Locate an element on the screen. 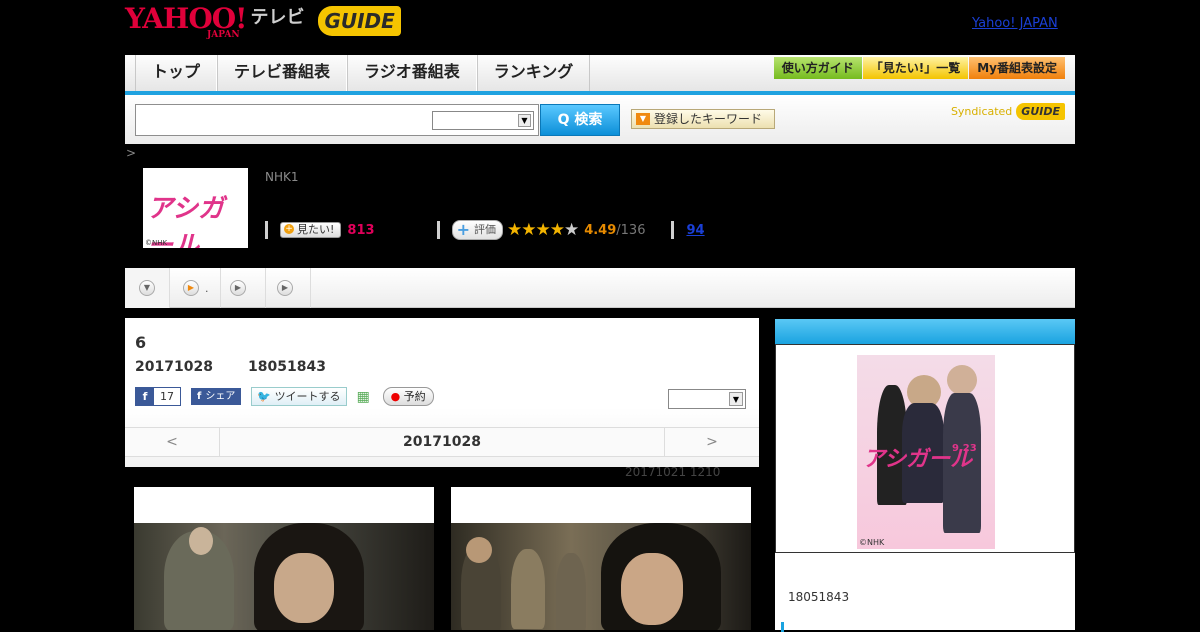 This screenshot has height=632, width=1200. facebook-like-button: f 17 is located at coordinates (158, 396).